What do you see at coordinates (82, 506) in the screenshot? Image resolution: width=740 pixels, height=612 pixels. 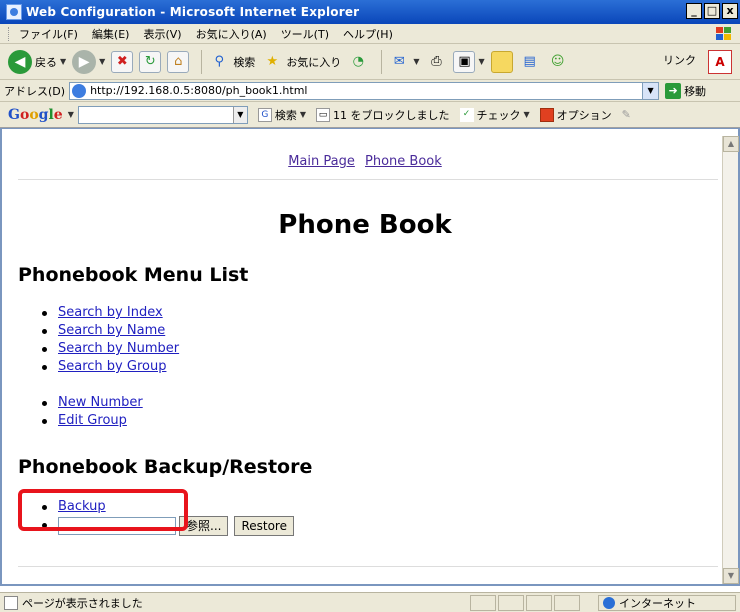 I see `backup-link: Backup` at bounding box center [82, 506].